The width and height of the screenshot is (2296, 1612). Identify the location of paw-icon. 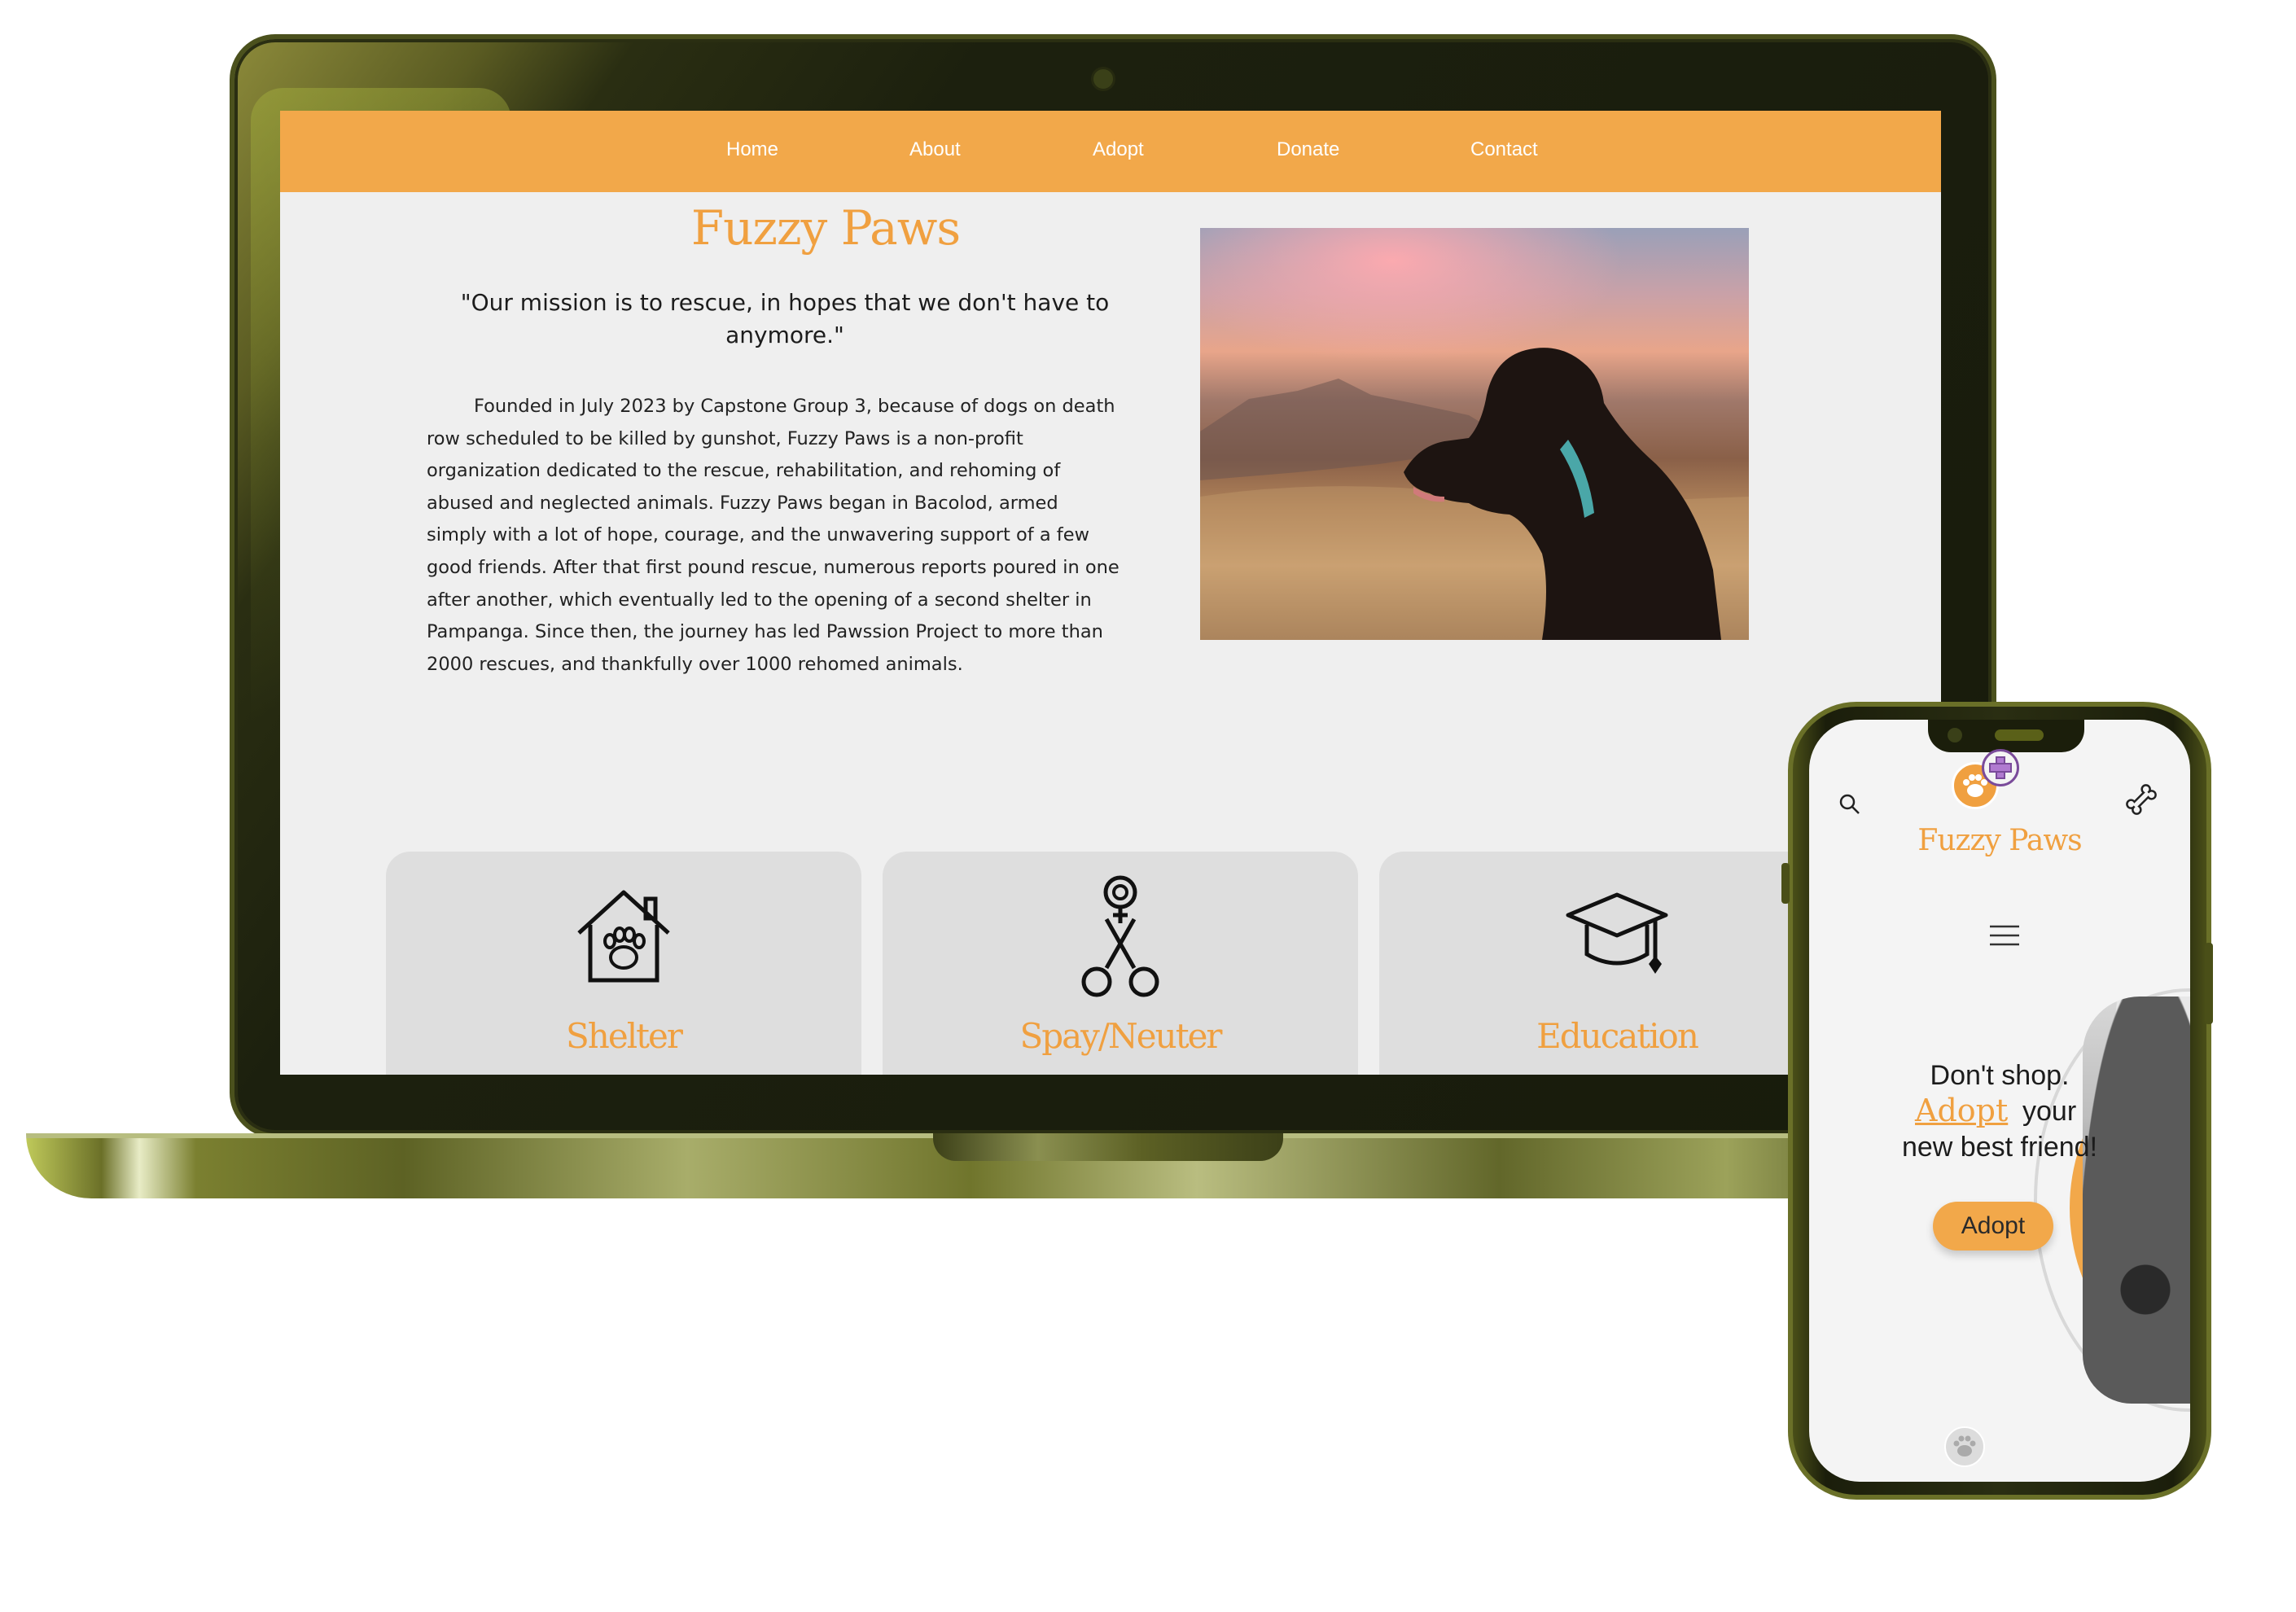
(1964, 1446).